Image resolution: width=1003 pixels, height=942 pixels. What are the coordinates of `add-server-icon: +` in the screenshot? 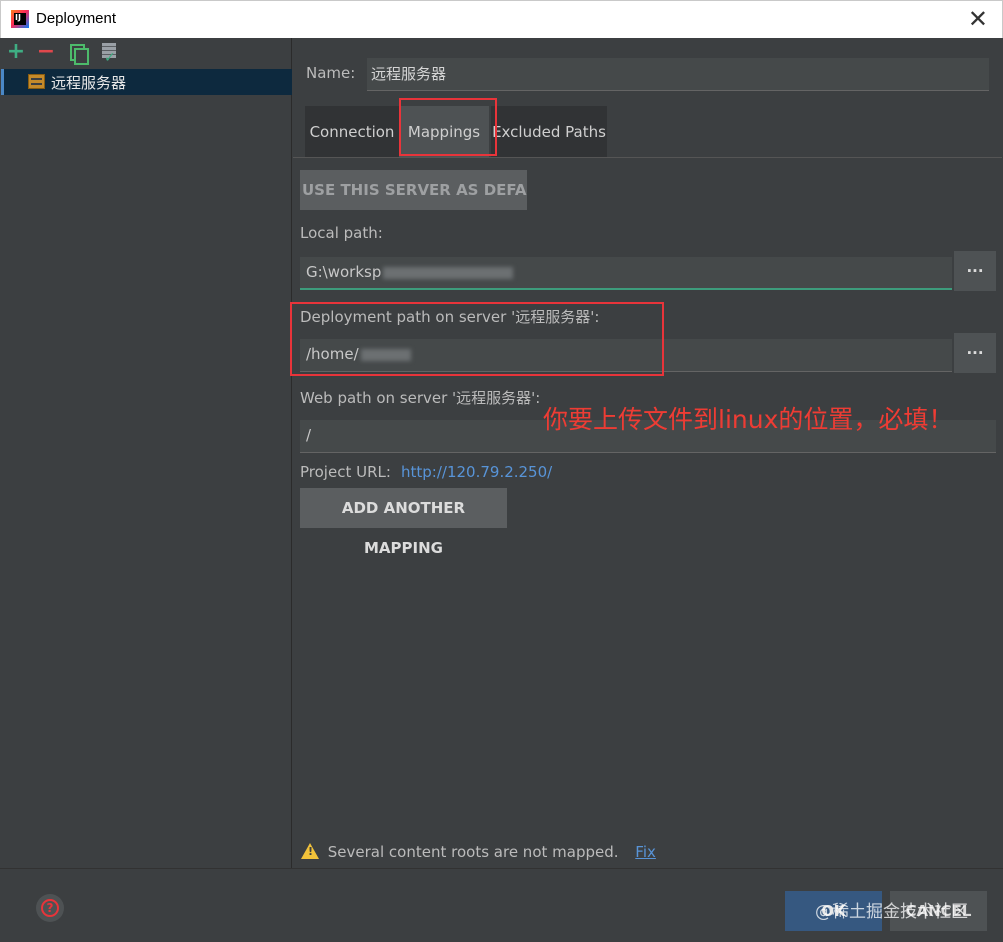 It's located at (16, 52).